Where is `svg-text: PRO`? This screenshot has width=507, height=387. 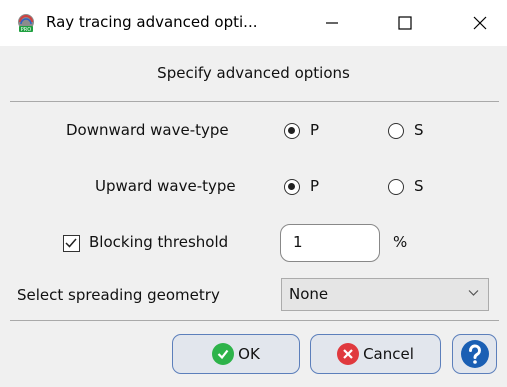 svg-text: PRO is located at coordinates (26, 30).